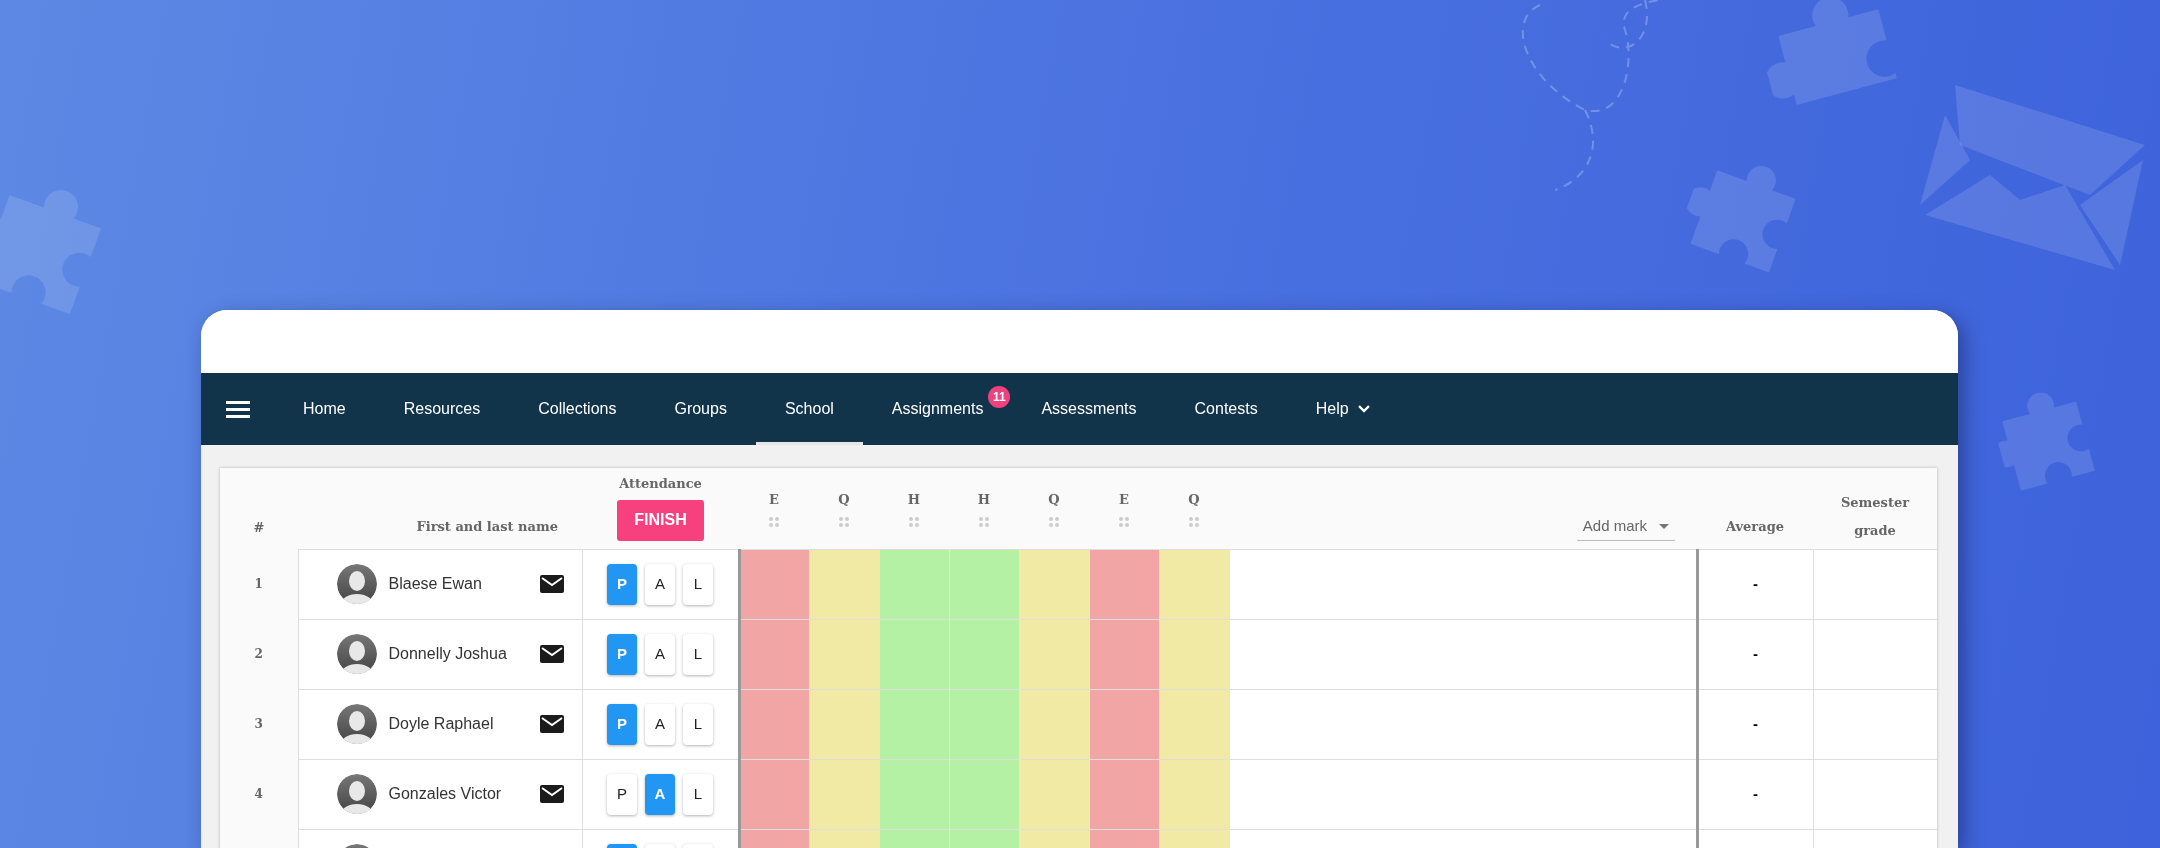  What do you see at coordinates (700, 409) in the screenshot?
I see `nav-tab: Groups` at bounding box center [700, 409].